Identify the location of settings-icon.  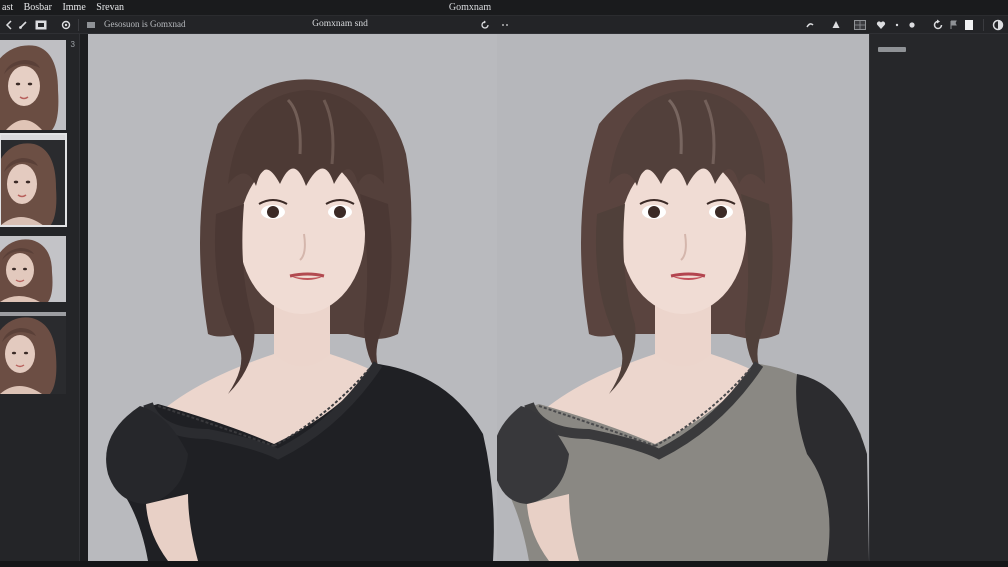
(66, 25).